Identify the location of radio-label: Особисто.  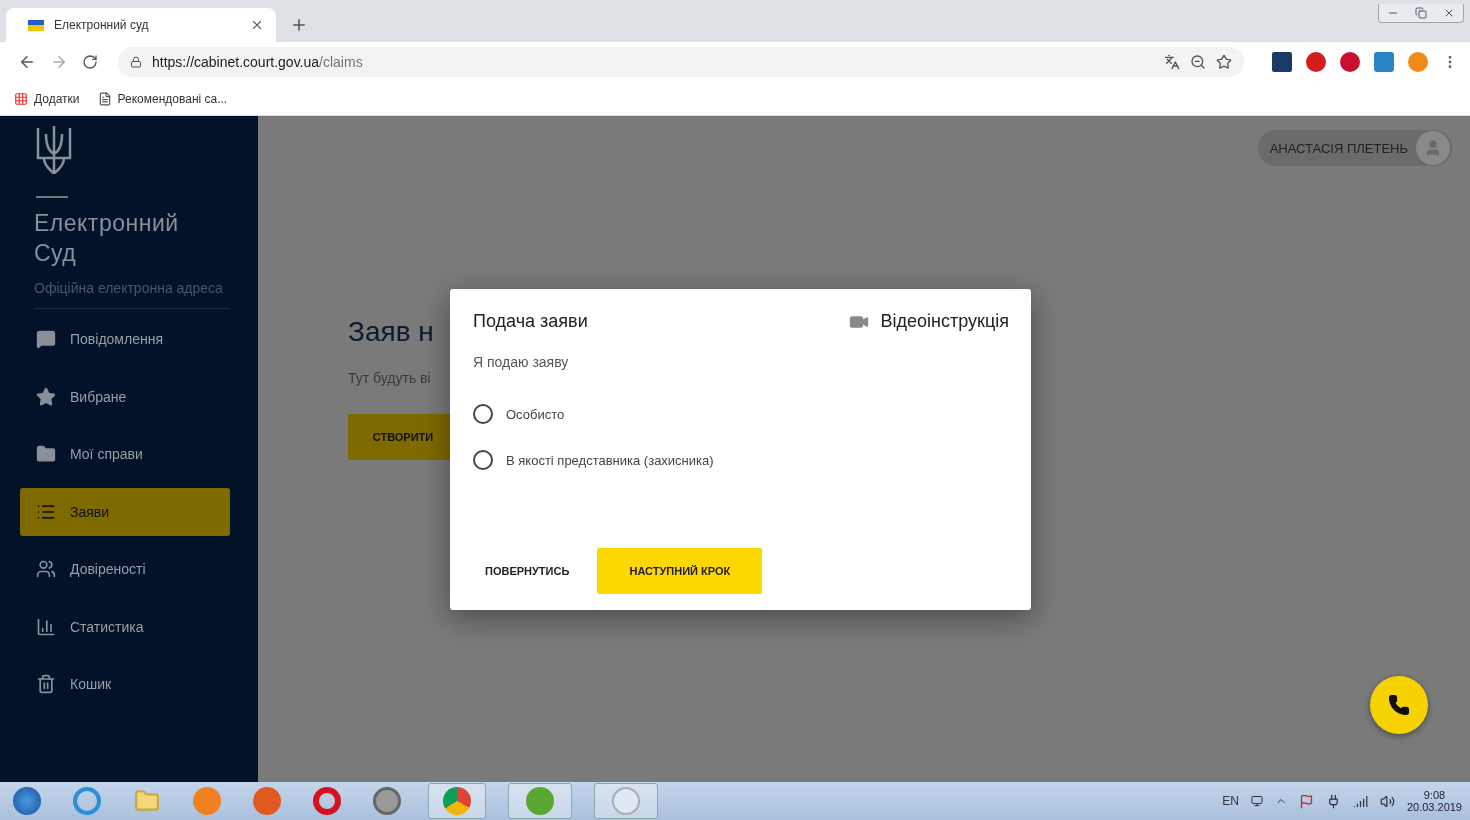
(535, 414).